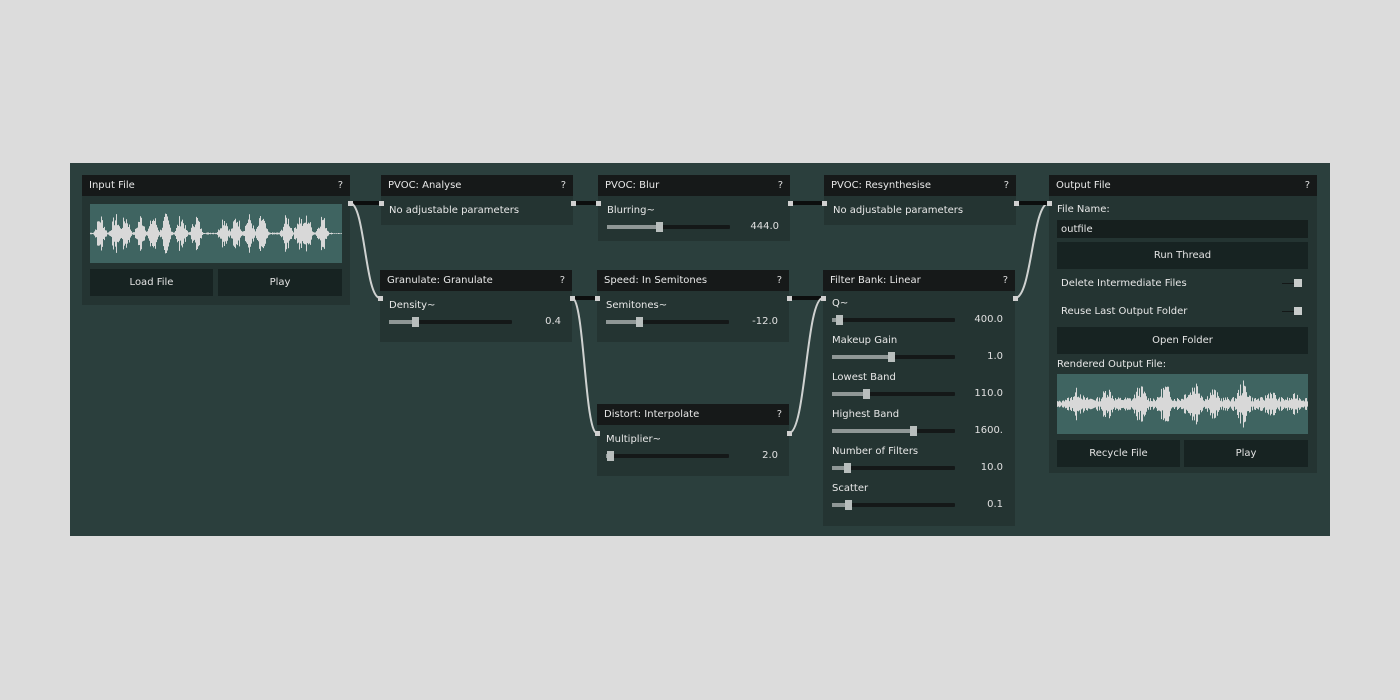 This screenshot has width=1400, height=700. What do you see at coordinates (840, 303) in the screenshot?
I see `param-label: Q~` at bounding box center [840, 303].